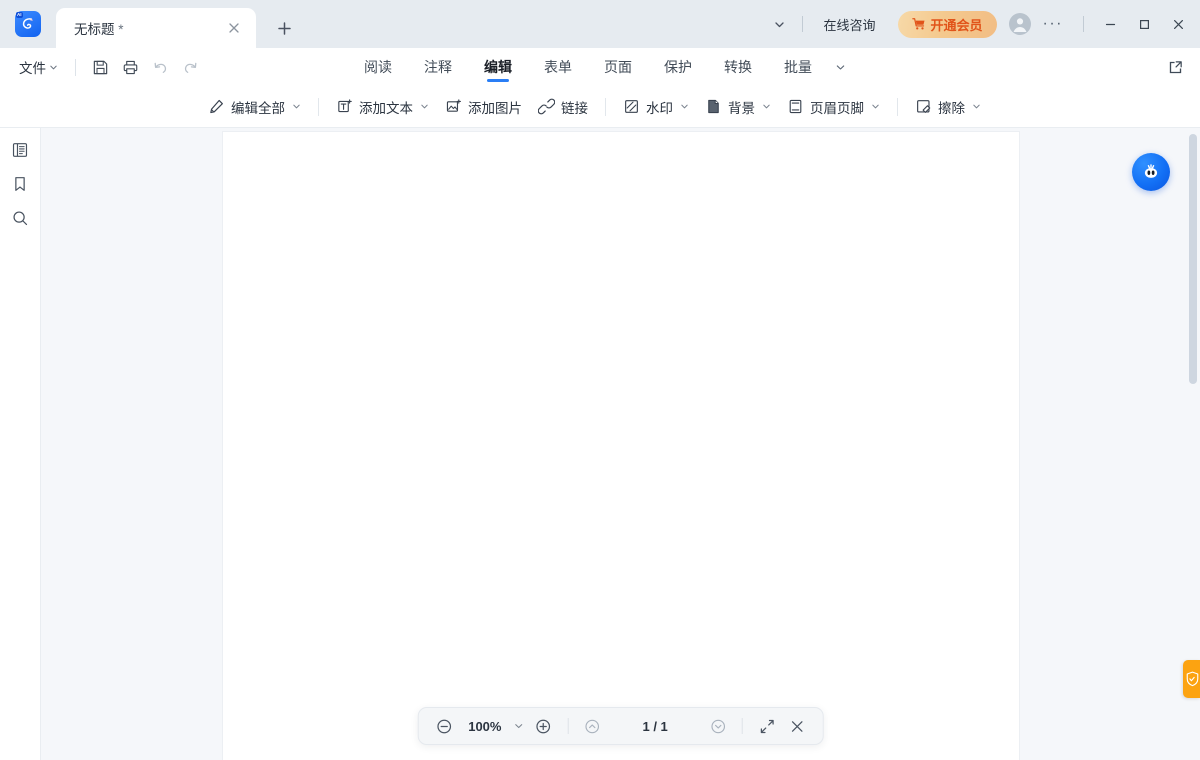 This screenshot has width=1200, height=760. What do you see at coordinates (160, 67) in the screenshot?
I see `undo-icon` at bounding box center [160, 67].